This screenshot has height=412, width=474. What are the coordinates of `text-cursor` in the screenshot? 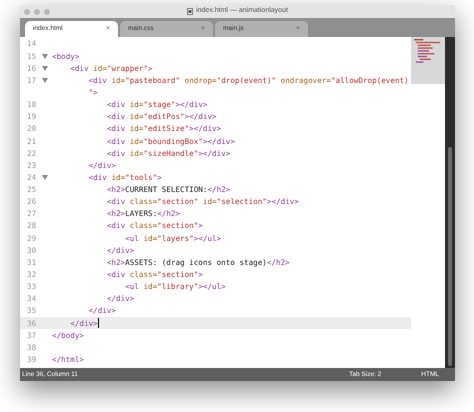 It's located at (98, 323).